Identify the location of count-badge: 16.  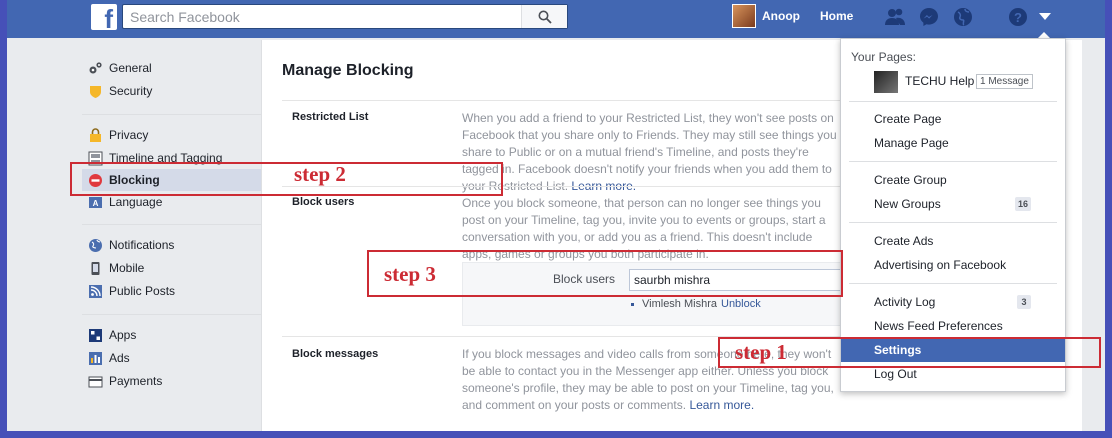
(1022, 204).